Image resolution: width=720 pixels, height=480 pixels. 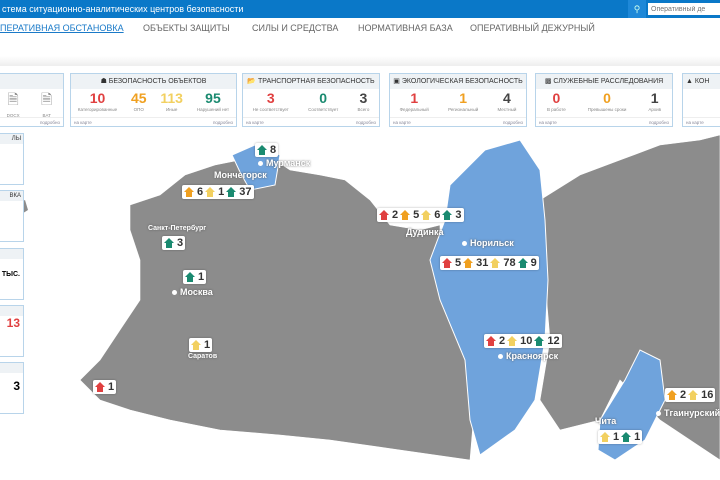 I want to click on search-button: ⚲, so click(x=637, y=9).